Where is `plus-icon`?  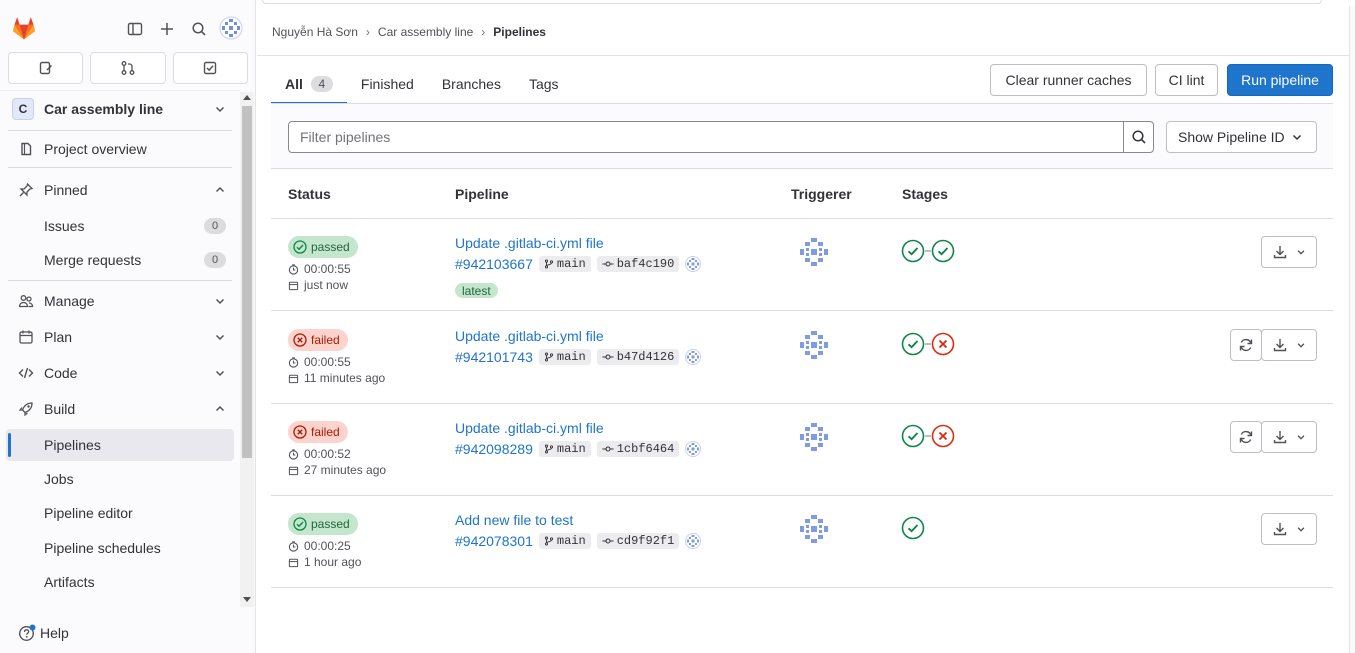 plus-icon is located at coordinates (167, 29).